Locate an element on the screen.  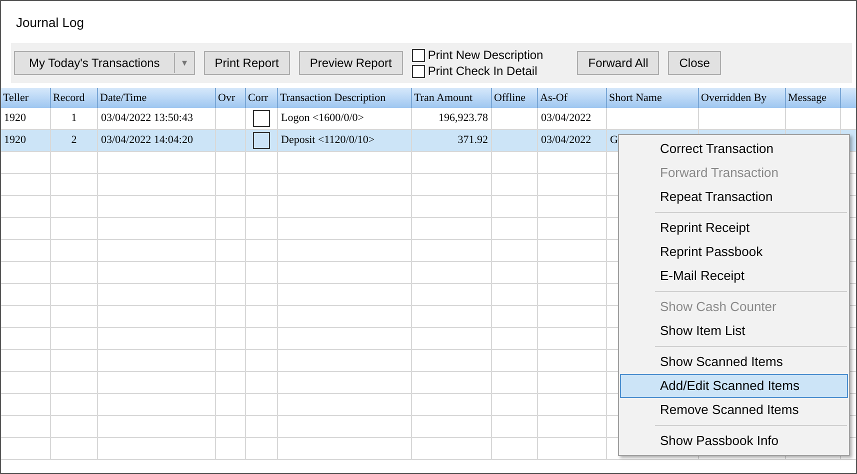
filter-dropdown: My Today's Transactions ▾ is located at coordinates (104, 63).